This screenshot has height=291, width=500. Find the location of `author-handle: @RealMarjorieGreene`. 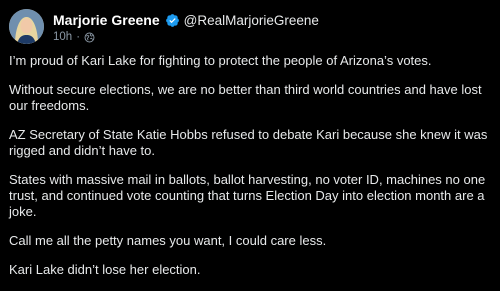

author-handle: @RealMarjorieGreene is located at coordinates (251, 20).